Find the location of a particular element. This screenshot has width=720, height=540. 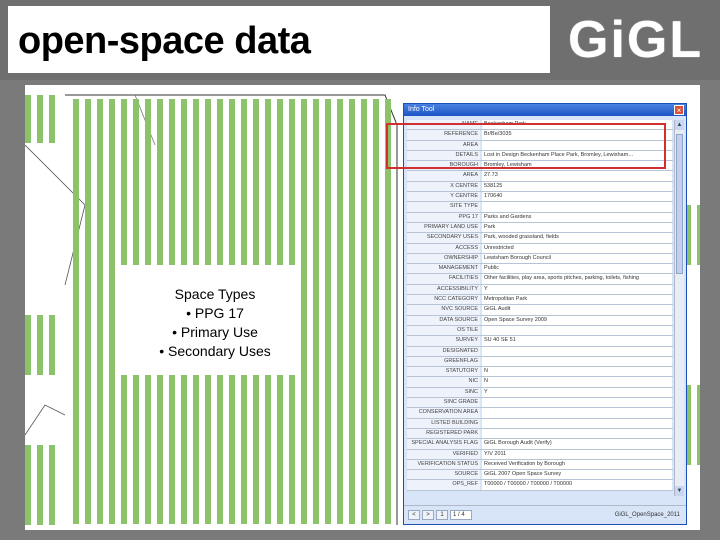

attribute-label: MANAGEMENT is located at coordinates (443, 269).